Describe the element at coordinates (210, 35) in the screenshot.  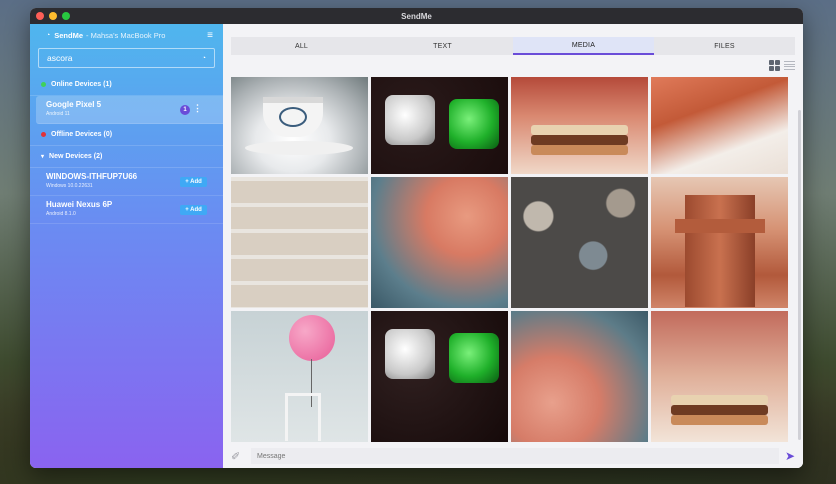
I see `hamburger-menu-icon: ≡` at that location.